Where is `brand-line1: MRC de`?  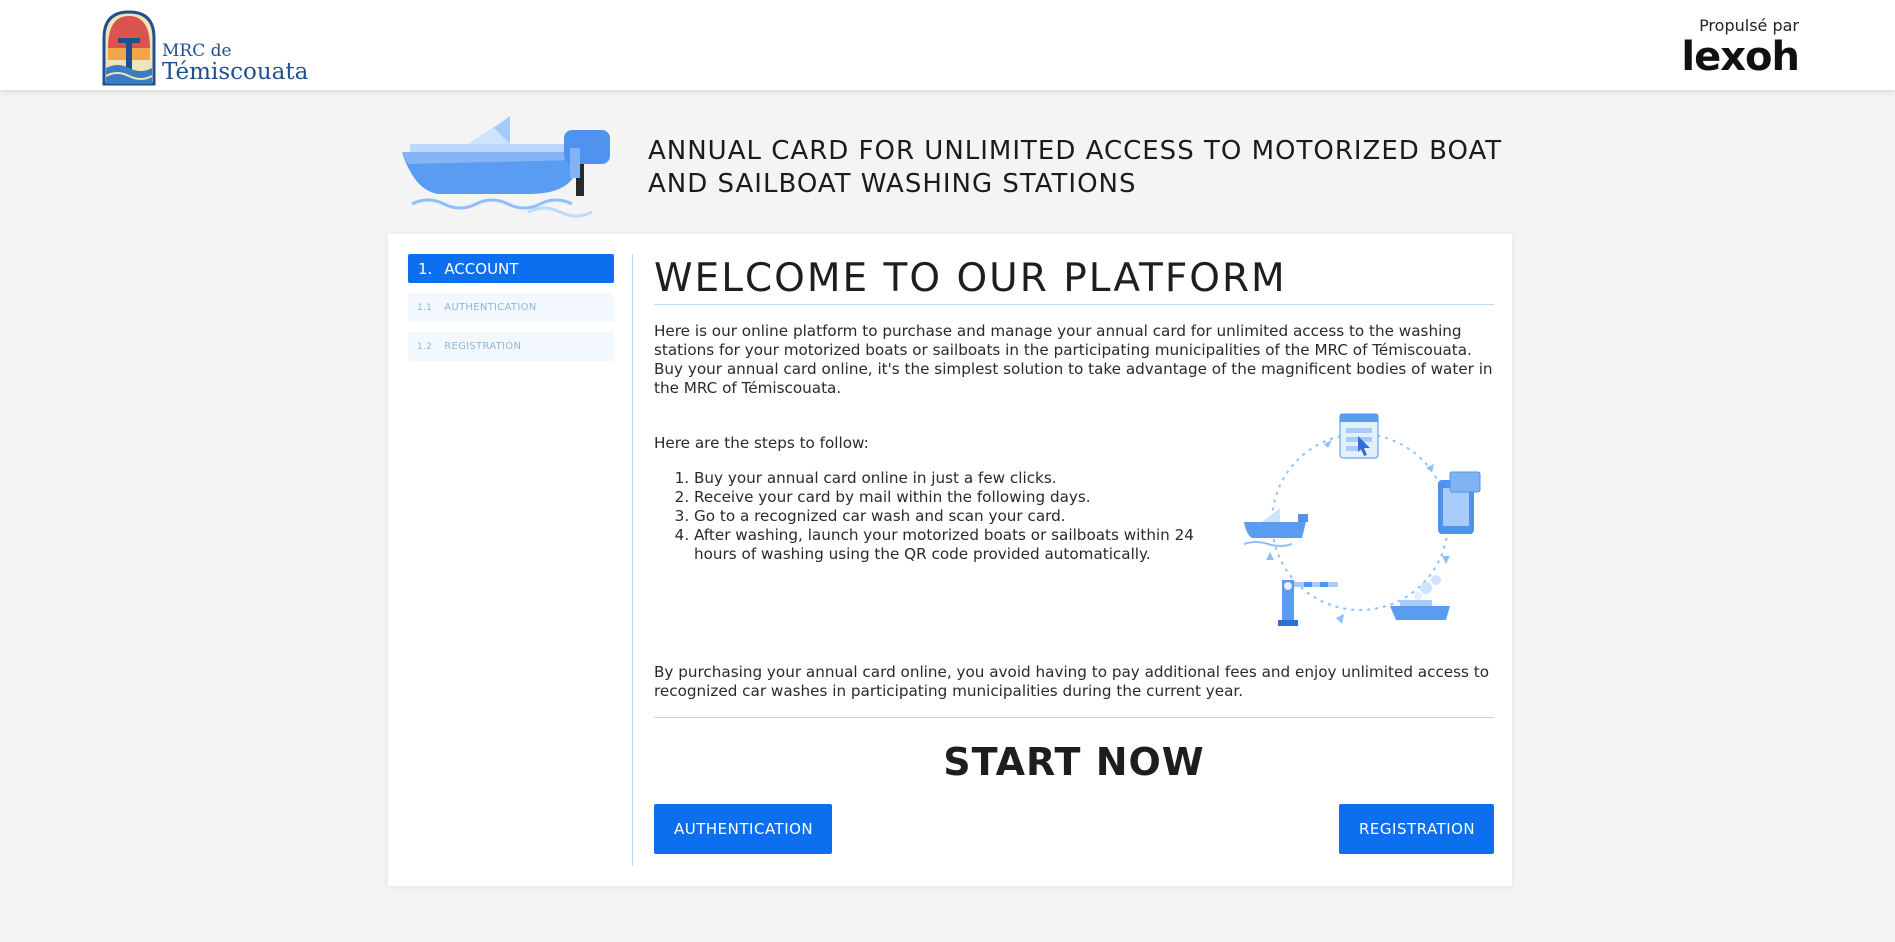
brand-line1: MRC de is located at coordinates (197, 51).